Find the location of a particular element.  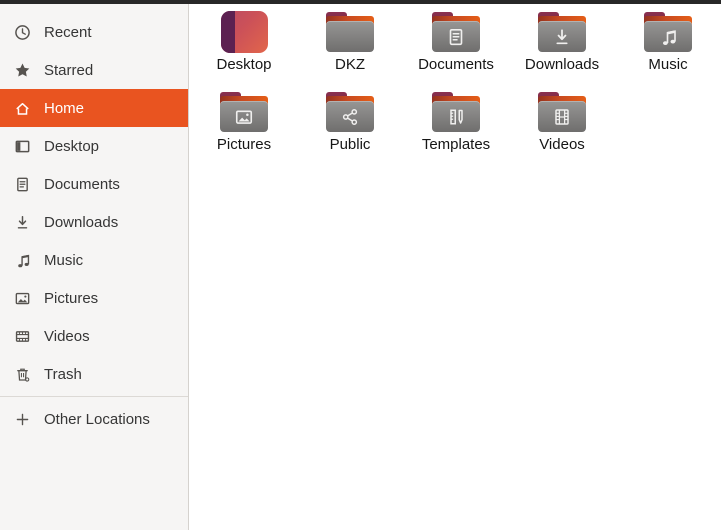

desktop-wallpaper-icon is located at coordinates (244, 31).